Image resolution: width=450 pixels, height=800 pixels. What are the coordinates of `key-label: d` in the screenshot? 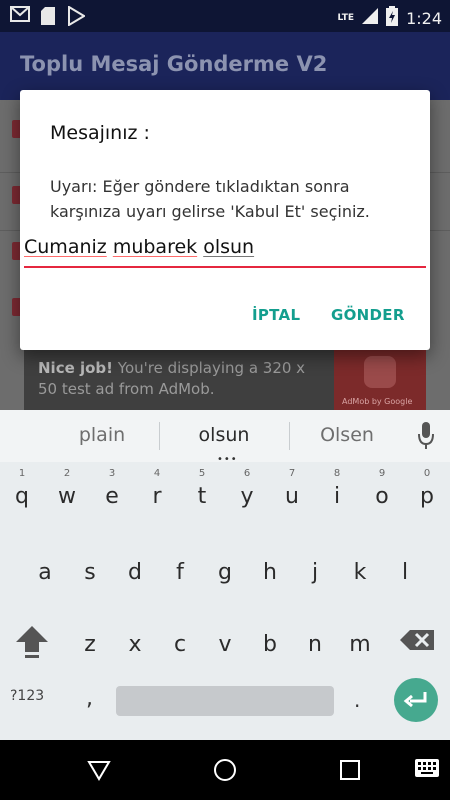 It's located at (135, 572).